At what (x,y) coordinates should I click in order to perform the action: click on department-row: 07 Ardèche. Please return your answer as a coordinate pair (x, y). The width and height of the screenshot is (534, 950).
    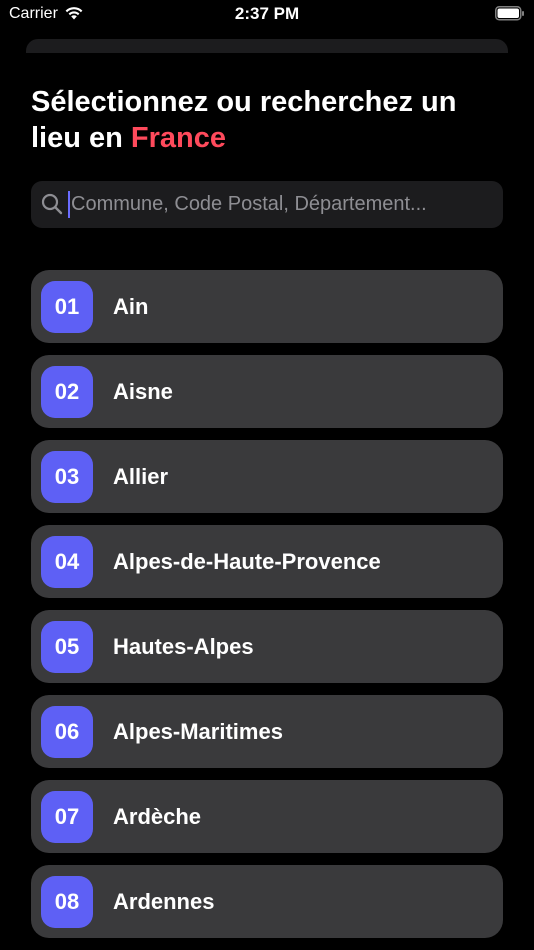
    Looking at the image, I should click on (267, 816).